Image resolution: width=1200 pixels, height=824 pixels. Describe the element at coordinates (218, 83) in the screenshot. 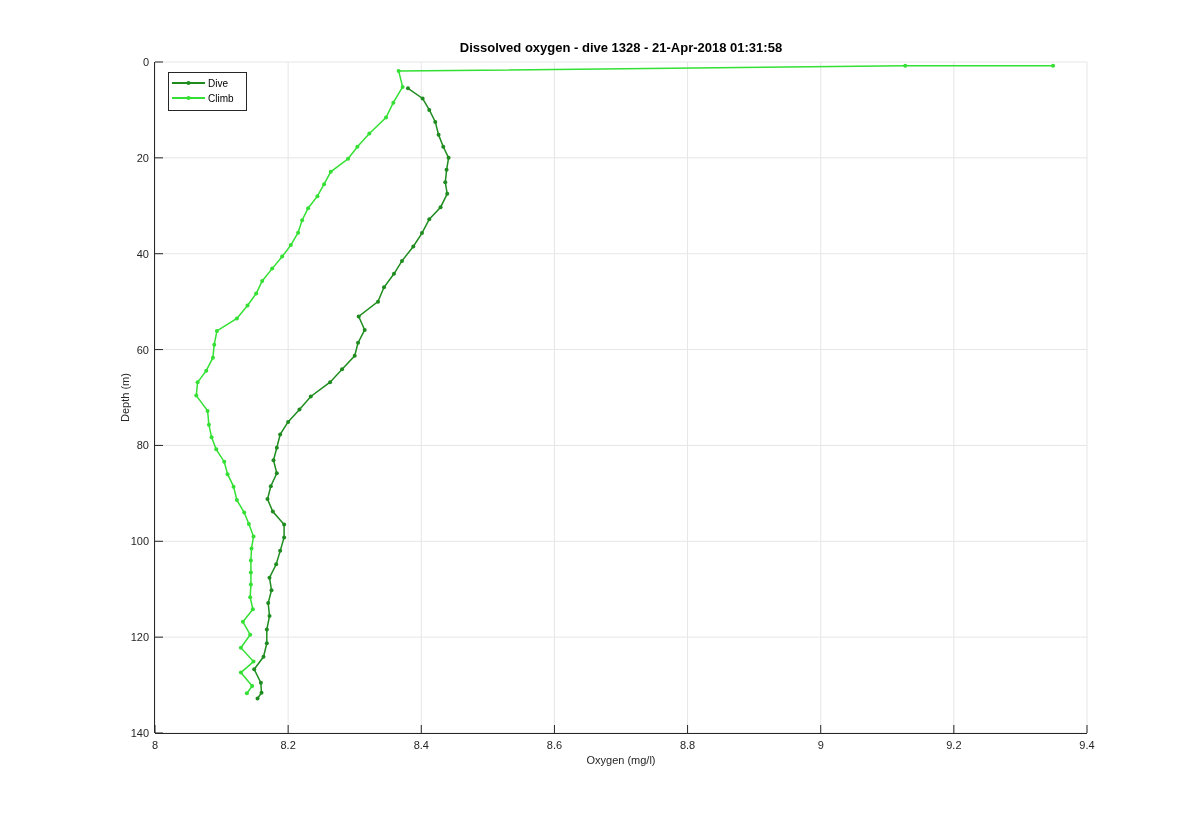

I see `legend-label: Dive` at that location.